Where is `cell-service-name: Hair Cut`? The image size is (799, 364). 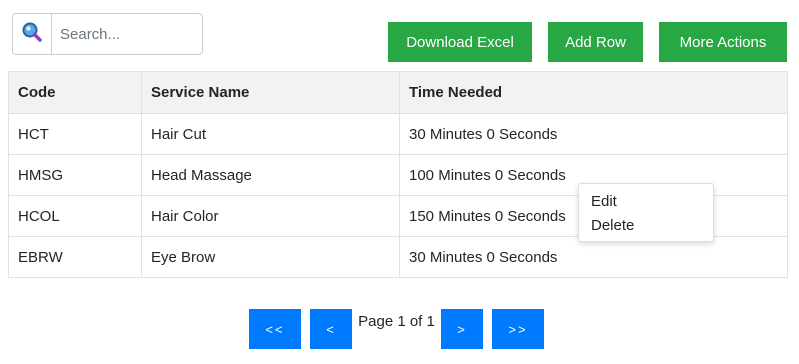
cell-service-name: Hair Cut is located at coordinates (270, 134).